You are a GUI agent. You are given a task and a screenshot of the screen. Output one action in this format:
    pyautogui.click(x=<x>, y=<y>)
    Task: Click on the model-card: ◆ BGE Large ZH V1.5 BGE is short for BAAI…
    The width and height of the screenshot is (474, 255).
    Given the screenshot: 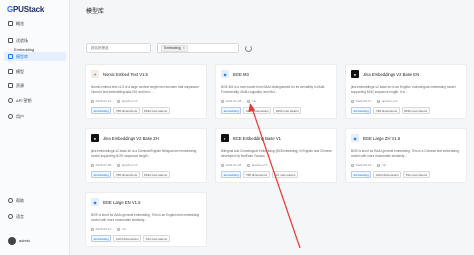 What is the action you would take?
    pyautogui.click(x=406, y=155)
    